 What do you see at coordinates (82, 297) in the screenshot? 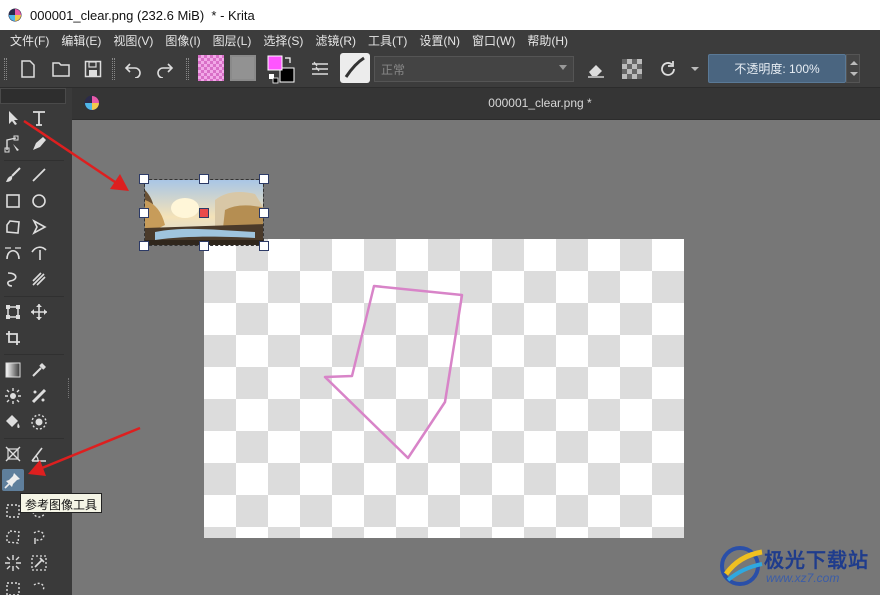
I see `annotation-overlay` at bounding box center [82, 297].